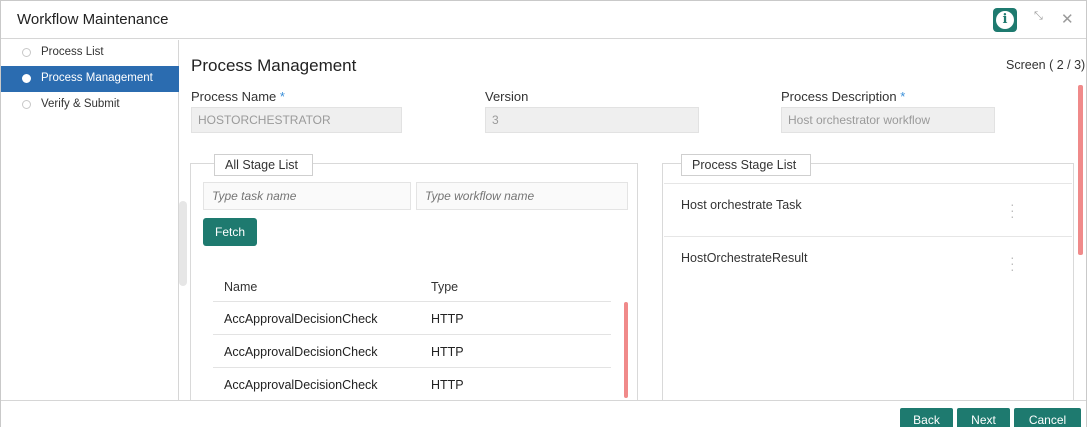  I want to click on sidebar-item-process-list: Process List, so click(90, 53).